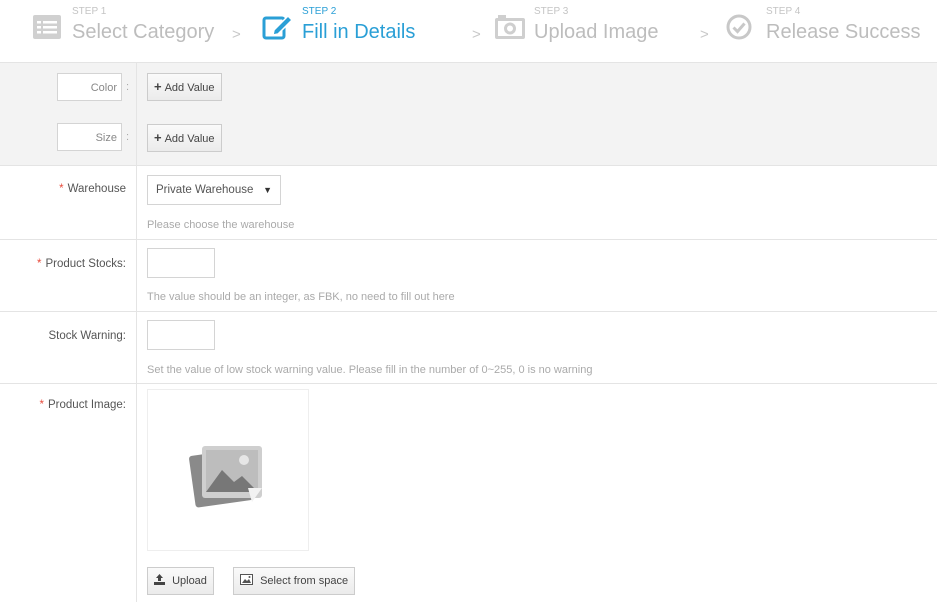 The image size is (937, 602). I want to click on warehouse-label: * Warehouse, so click(92, 189).